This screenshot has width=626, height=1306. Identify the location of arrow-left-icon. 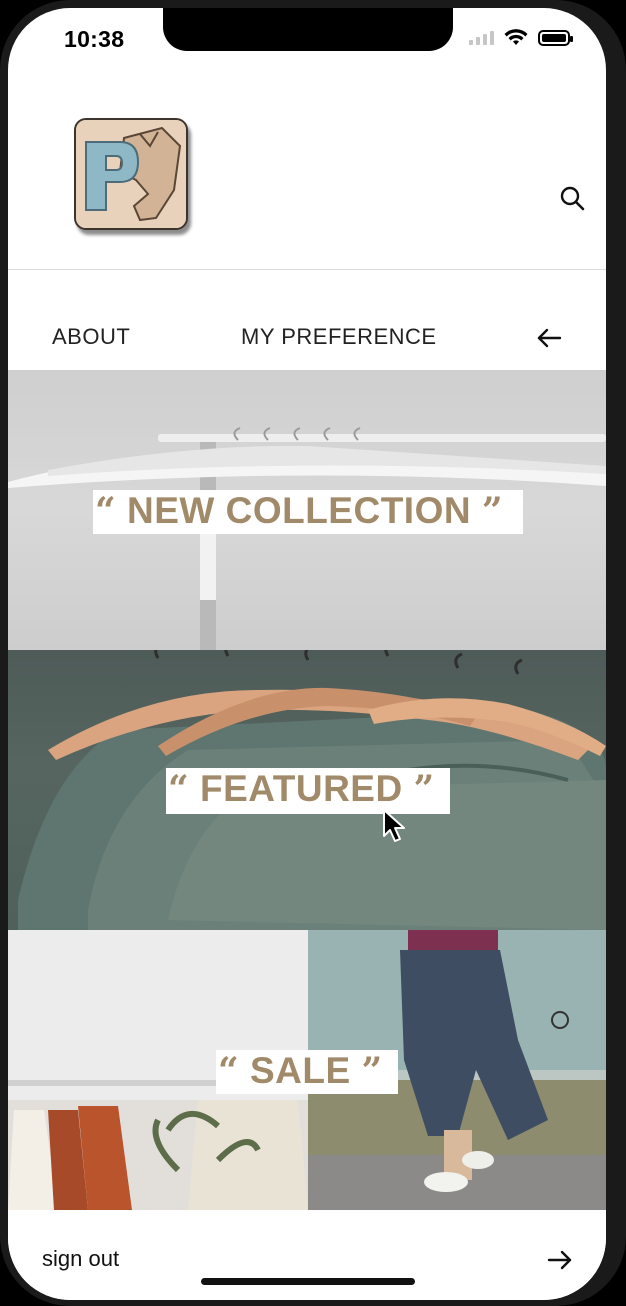
(549, 338).